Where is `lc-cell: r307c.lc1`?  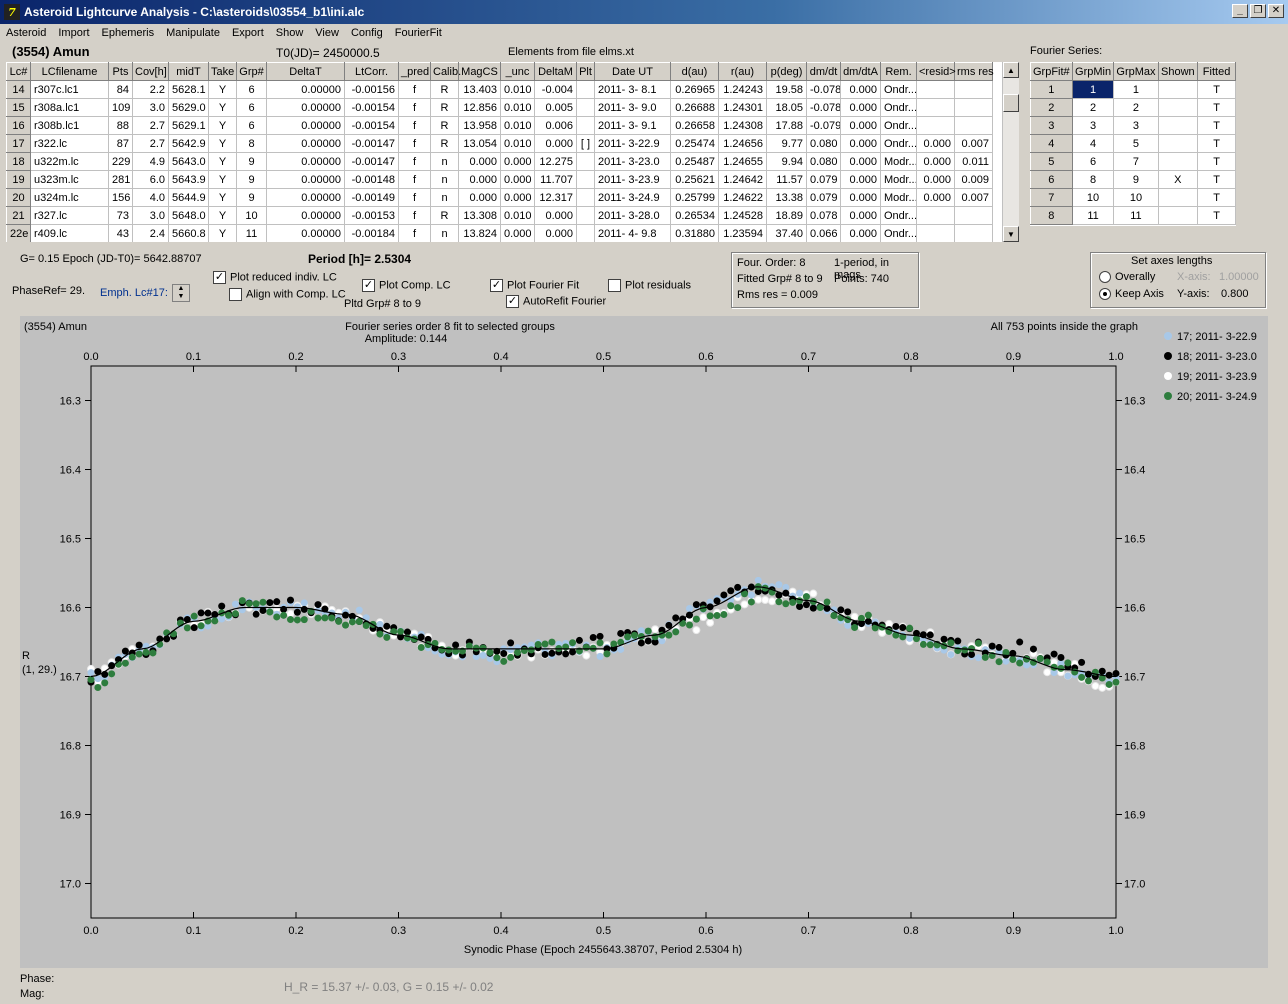 lc-cell: r307c.lc1 is located at coordinates (69, 89).